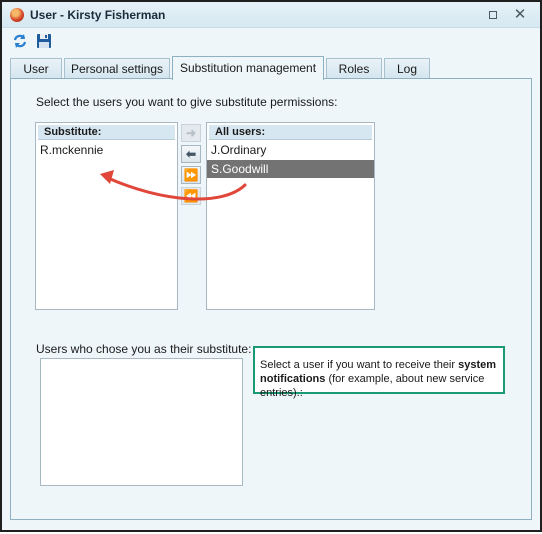  I want to click on substitute-list-header: Substitute:, so click(106, 132).